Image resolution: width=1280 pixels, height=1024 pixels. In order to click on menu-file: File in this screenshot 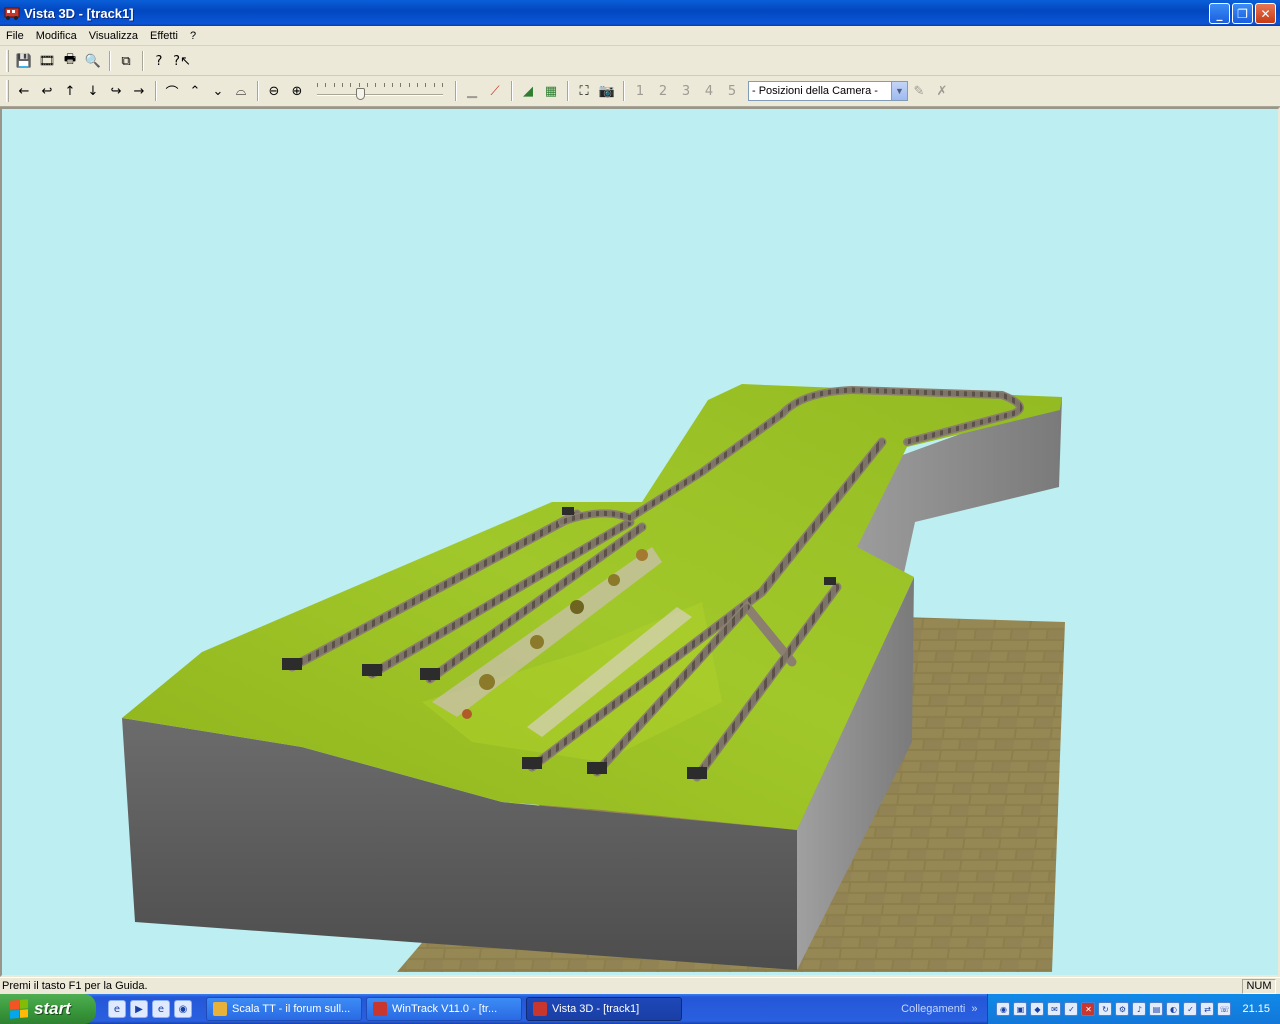, I will do `click(15, 36)`.